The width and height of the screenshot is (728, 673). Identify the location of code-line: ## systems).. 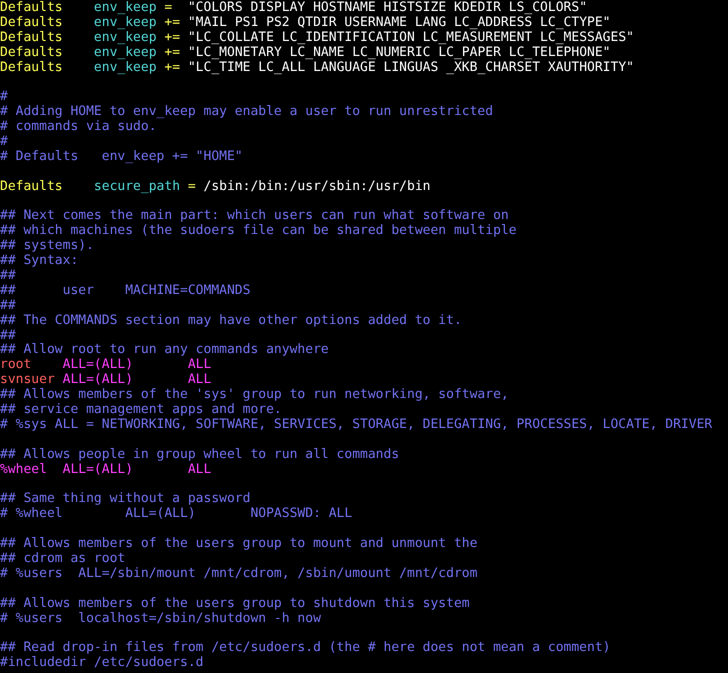
(47, 246).